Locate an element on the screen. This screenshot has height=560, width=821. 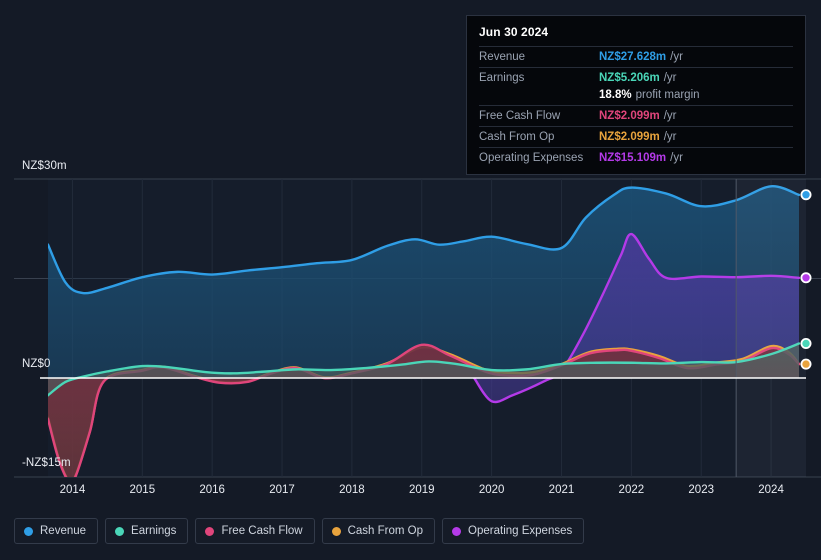
tooltip-row-value: NZ$5.206m is located at coordinates (629, 78).